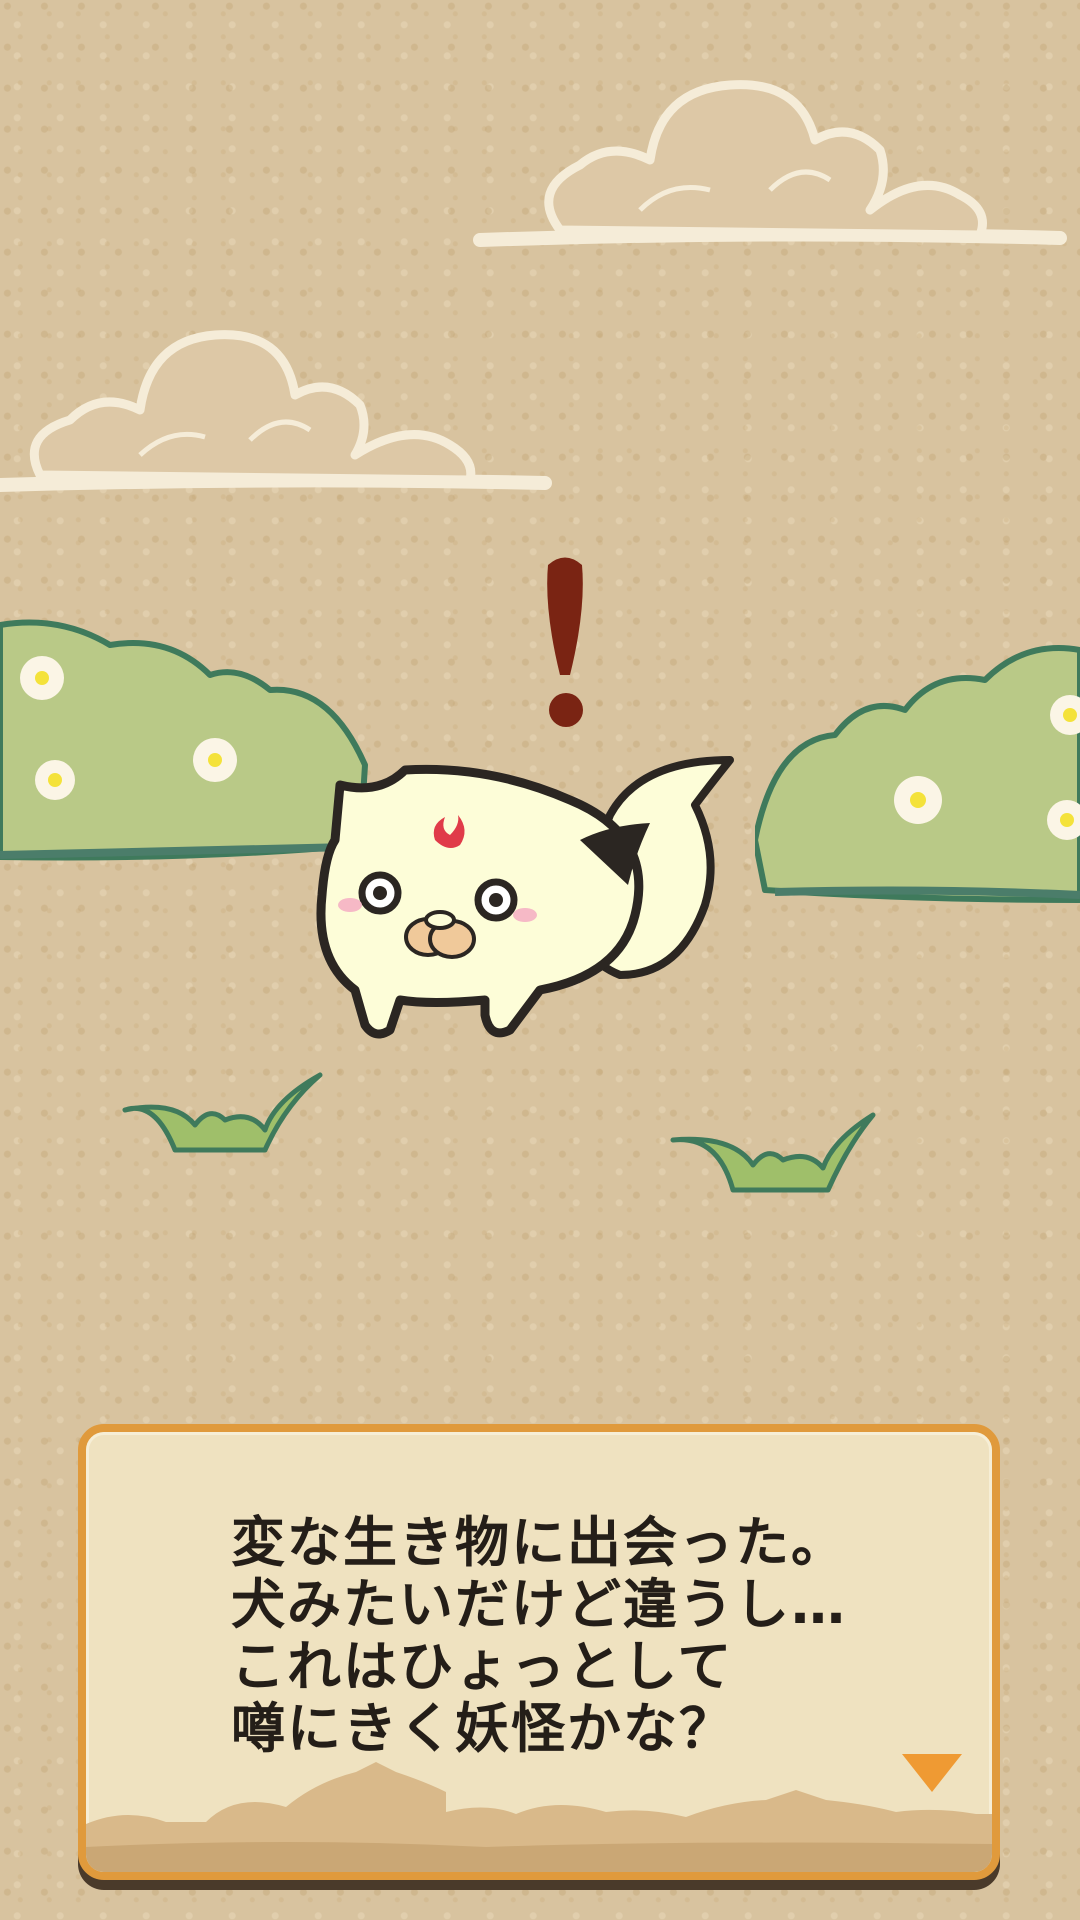 The height and width of the screenshot is (1920, 1080). What do you see at coordinates (482, 1666) in the screenshot?
I see `dialog-line-3: これはひょっとして` at bounding box center [482, 1666].